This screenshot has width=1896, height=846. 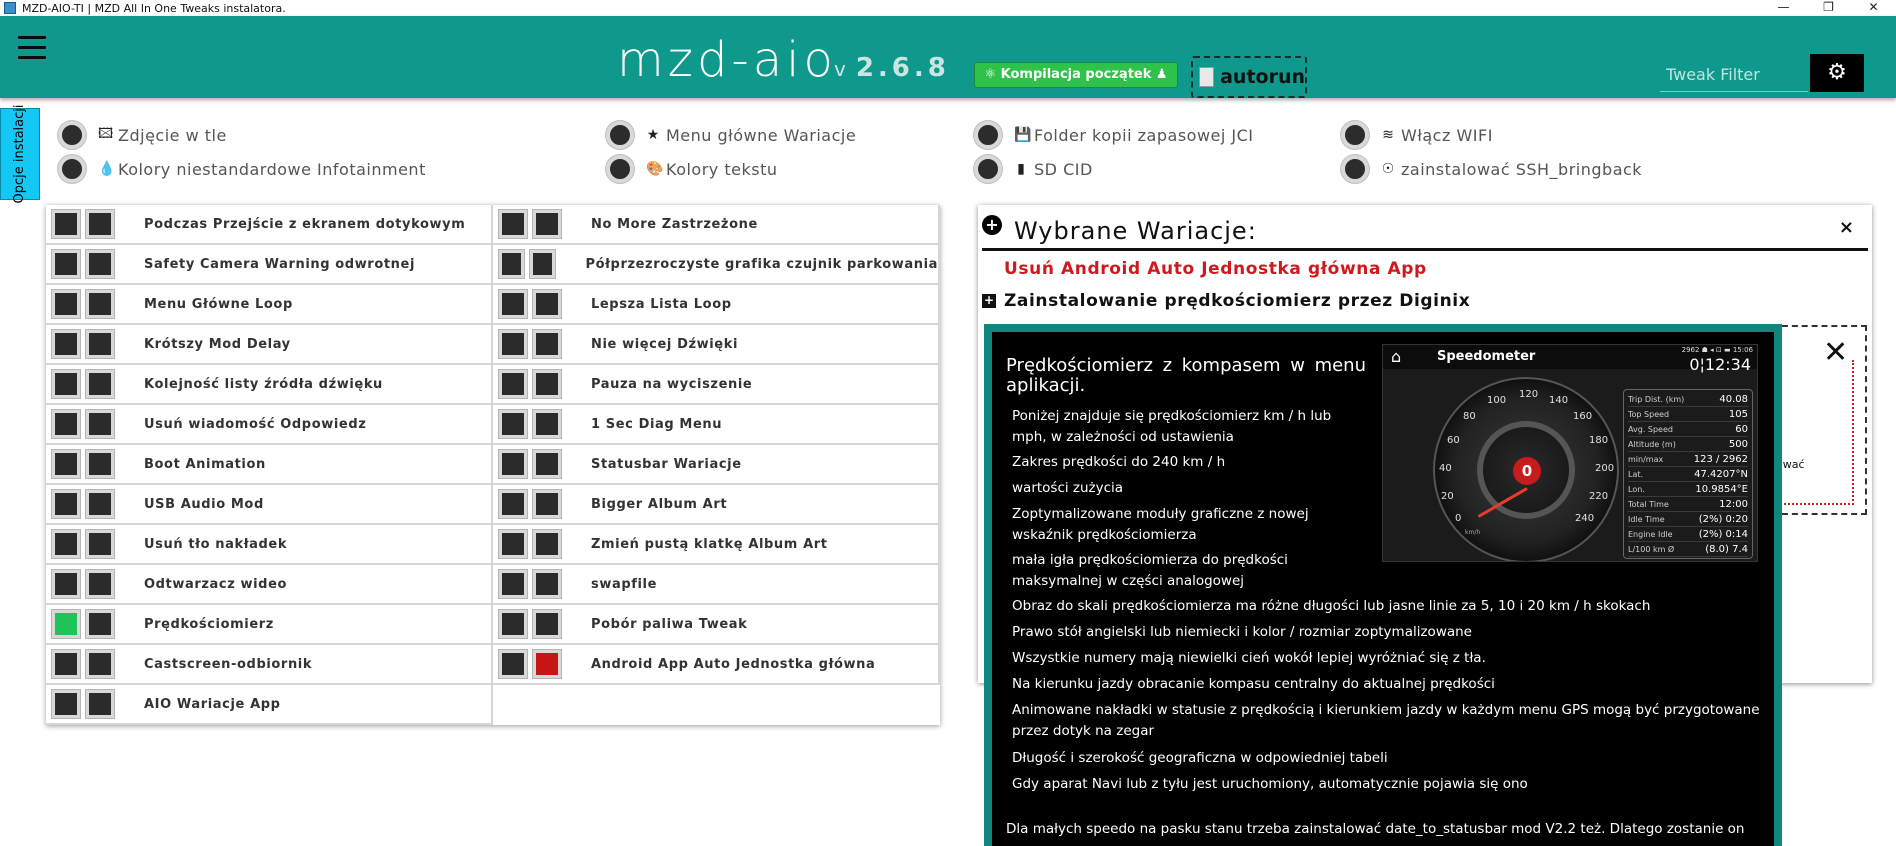 I want to click on tweak-row: Krótszy Mod Delay, so click(x=269, y=345).